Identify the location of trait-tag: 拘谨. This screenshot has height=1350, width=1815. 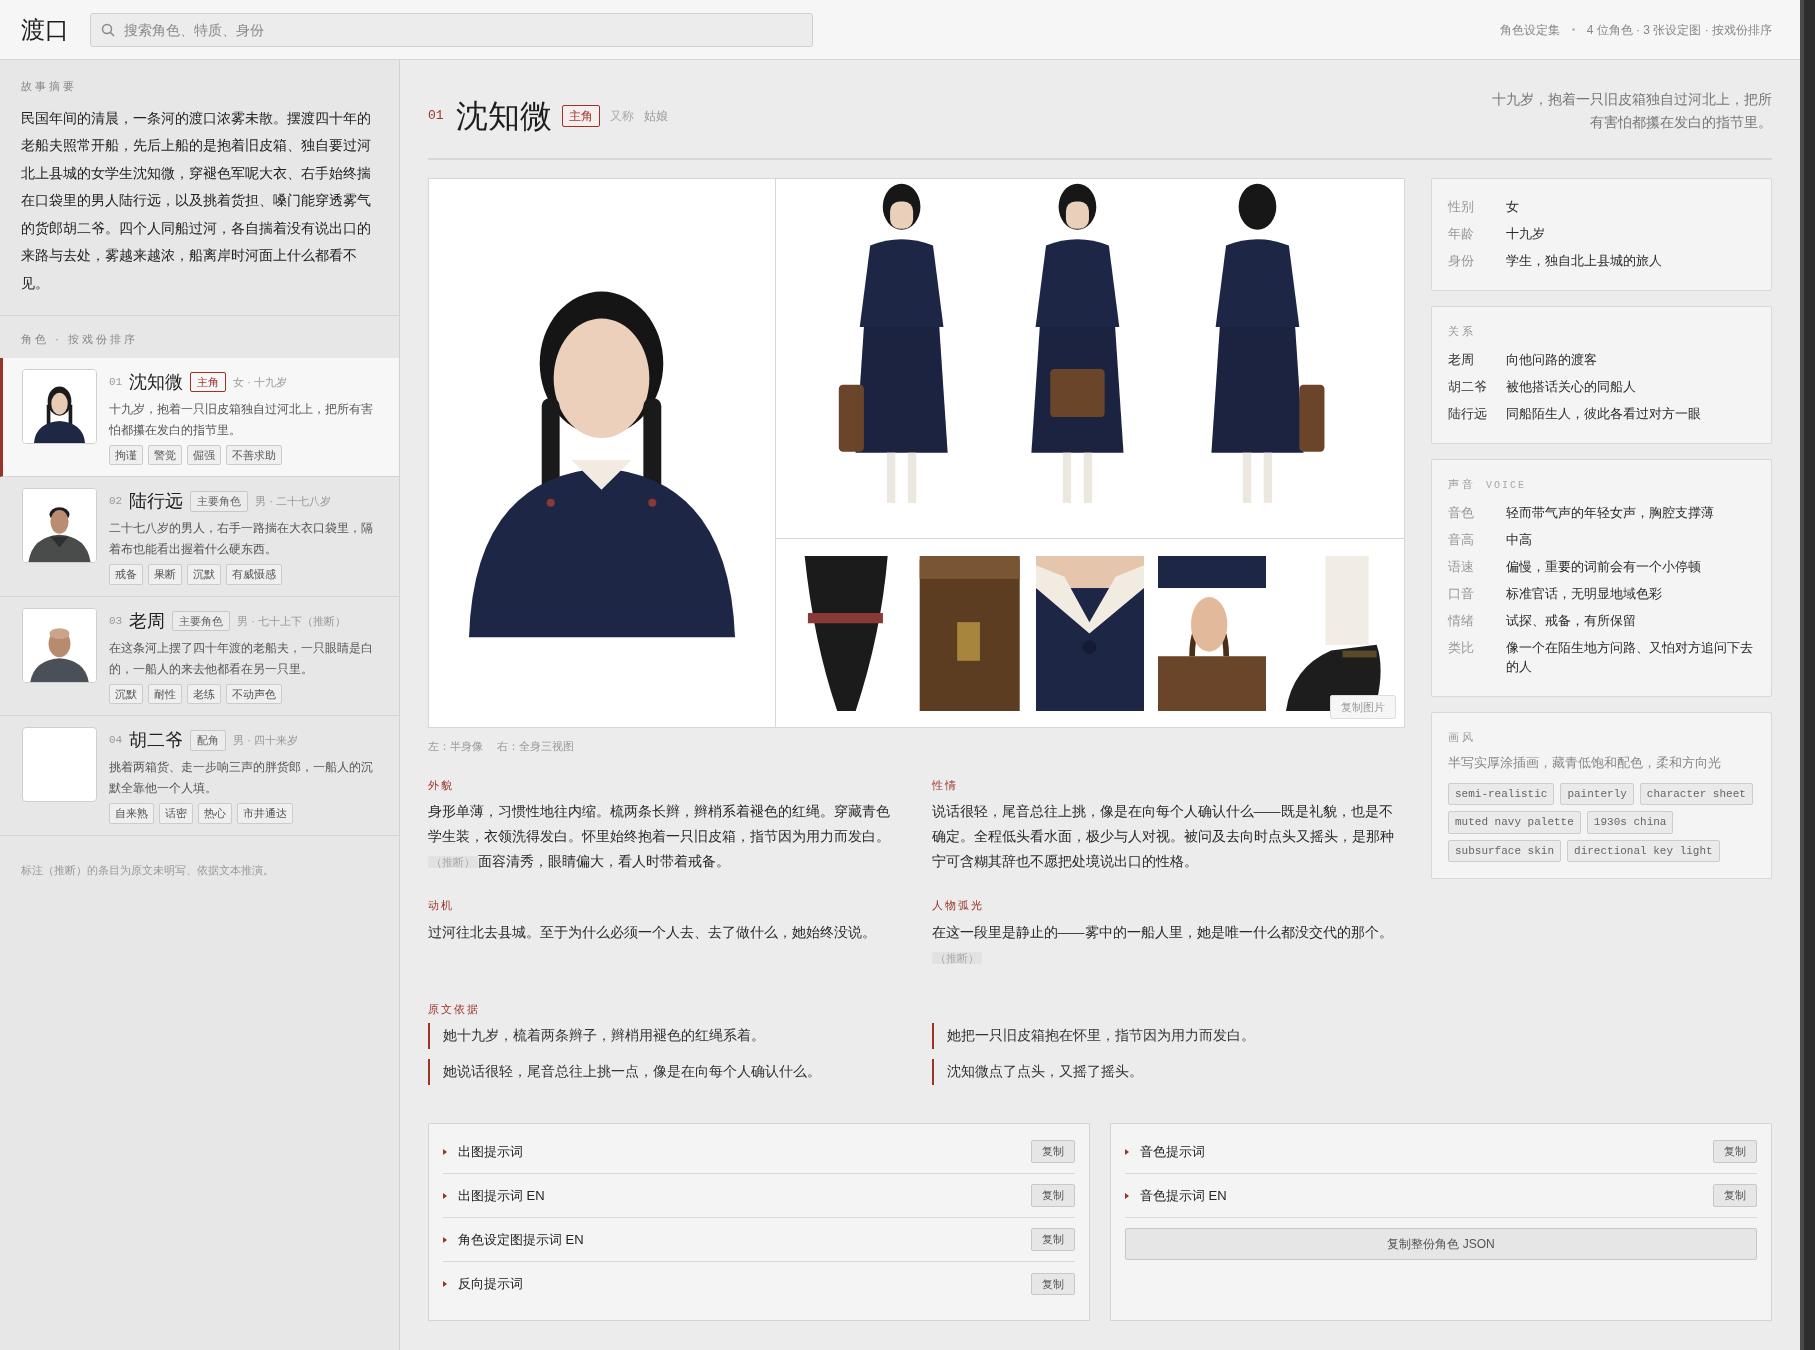
(126, 454).